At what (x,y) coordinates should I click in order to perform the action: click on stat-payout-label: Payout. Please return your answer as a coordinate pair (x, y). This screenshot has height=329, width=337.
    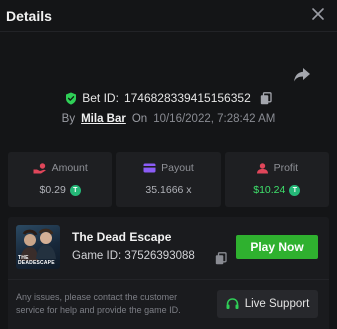
    Looking at the image, I should click on (177, 168).